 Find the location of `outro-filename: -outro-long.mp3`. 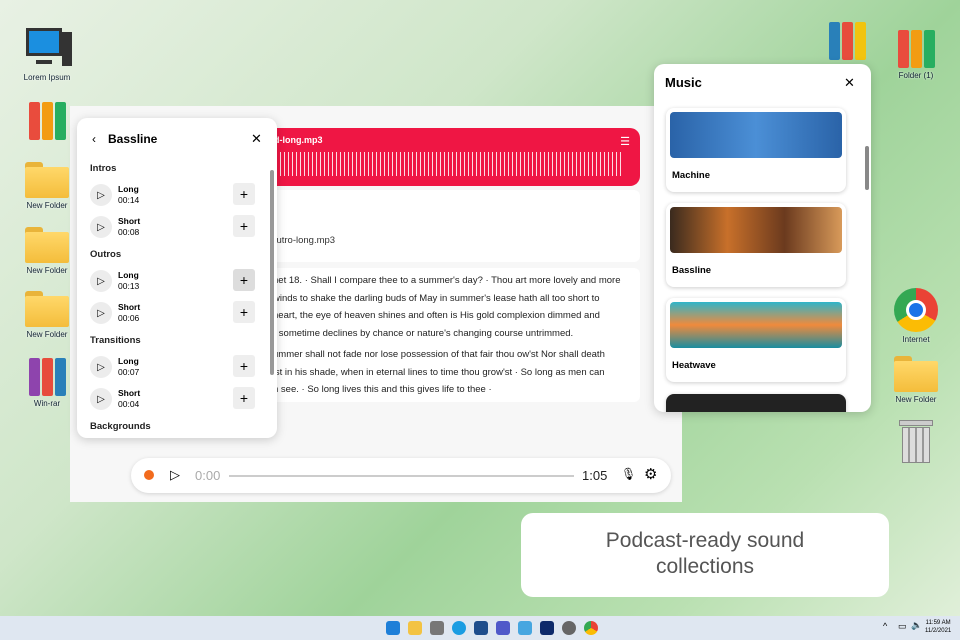

outro-filename: -outro-long.mp3 is located at coordinates (302, 240).